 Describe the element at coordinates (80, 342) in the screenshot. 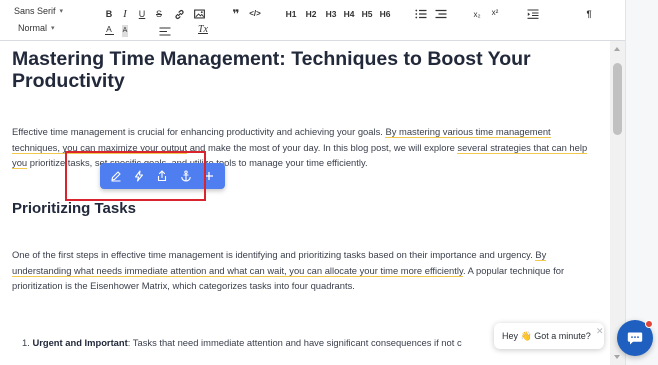

I see `list-item-bold: Urgent and Important` at that location.